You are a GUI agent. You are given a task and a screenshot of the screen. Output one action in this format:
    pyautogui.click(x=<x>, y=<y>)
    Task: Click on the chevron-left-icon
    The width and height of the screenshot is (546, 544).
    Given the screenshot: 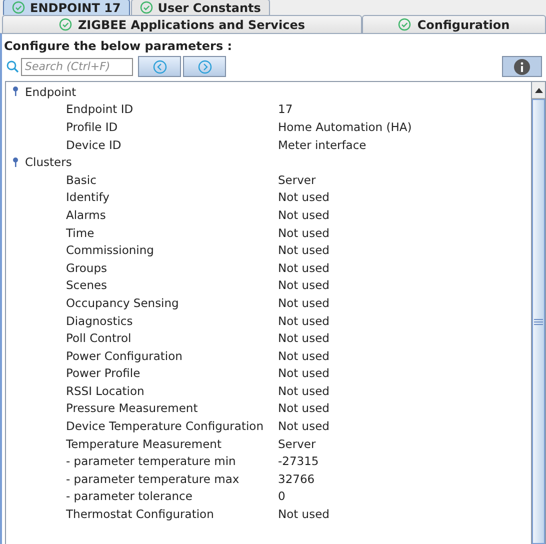 What is the action you would take?
    pyautogui.click(x=159, y=67)
    